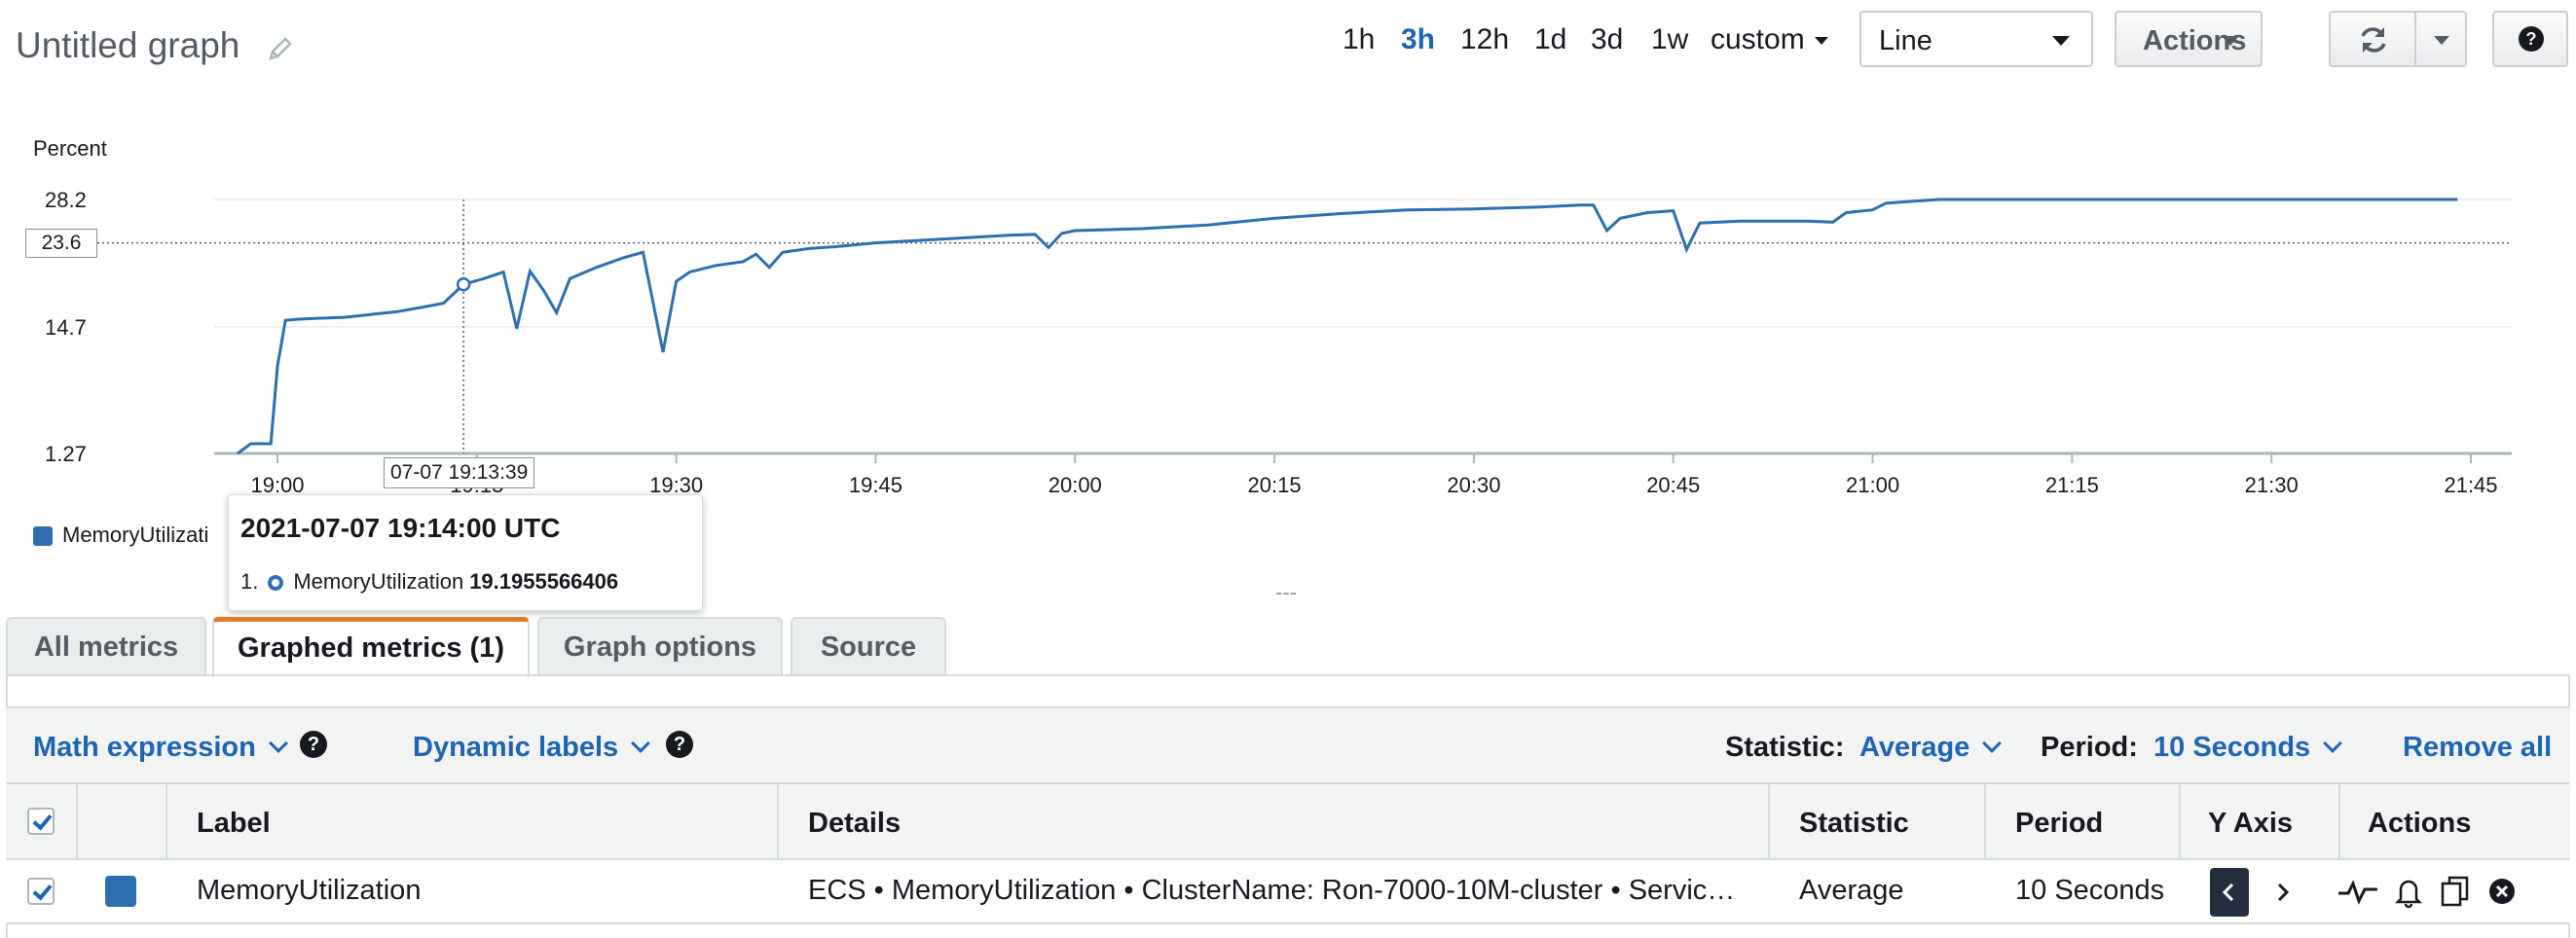 This screenshot has width=2576, height=938. What do you see at coordinates (106, 646) in the screenshot?
I see `tab-all-metrics: All metrics` at bounding box center [106, 646].